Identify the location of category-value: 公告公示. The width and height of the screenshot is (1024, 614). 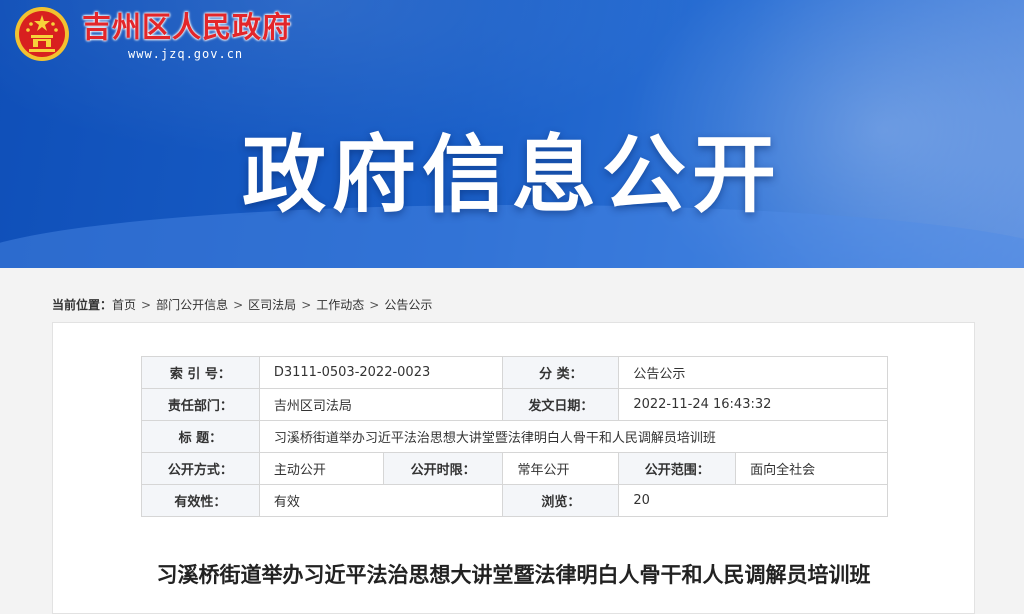
(753, 372).